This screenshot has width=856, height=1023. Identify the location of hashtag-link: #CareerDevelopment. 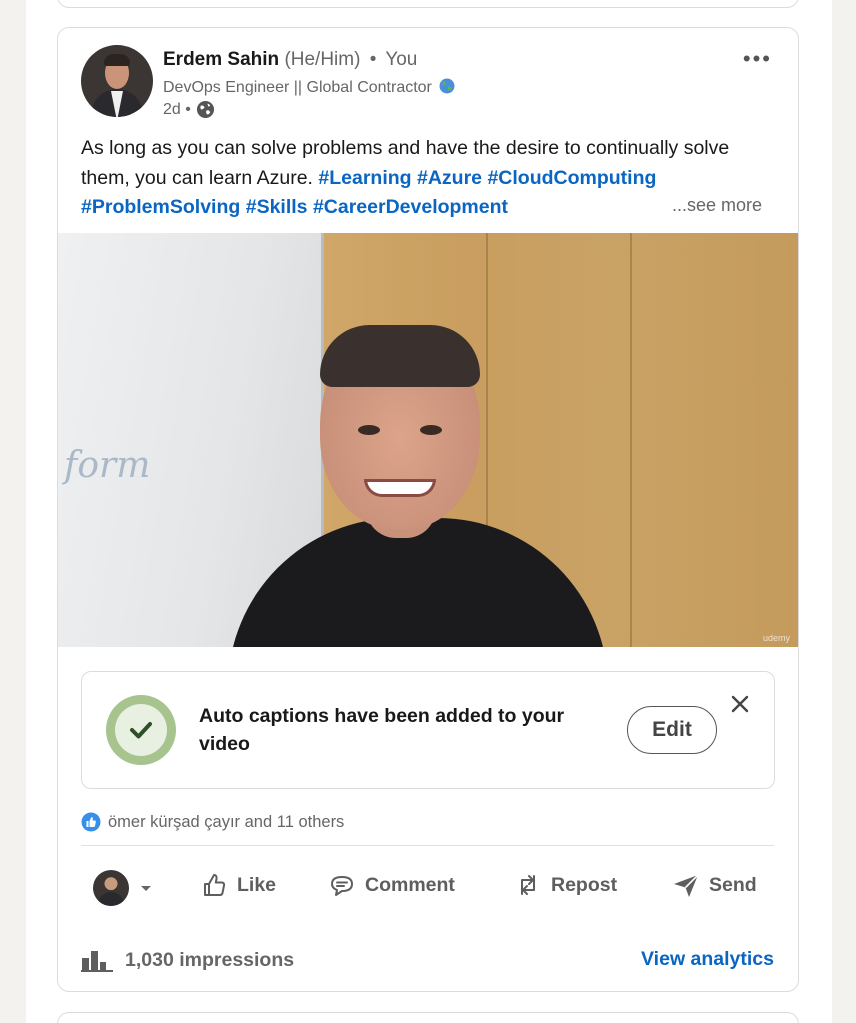
(410, 207).